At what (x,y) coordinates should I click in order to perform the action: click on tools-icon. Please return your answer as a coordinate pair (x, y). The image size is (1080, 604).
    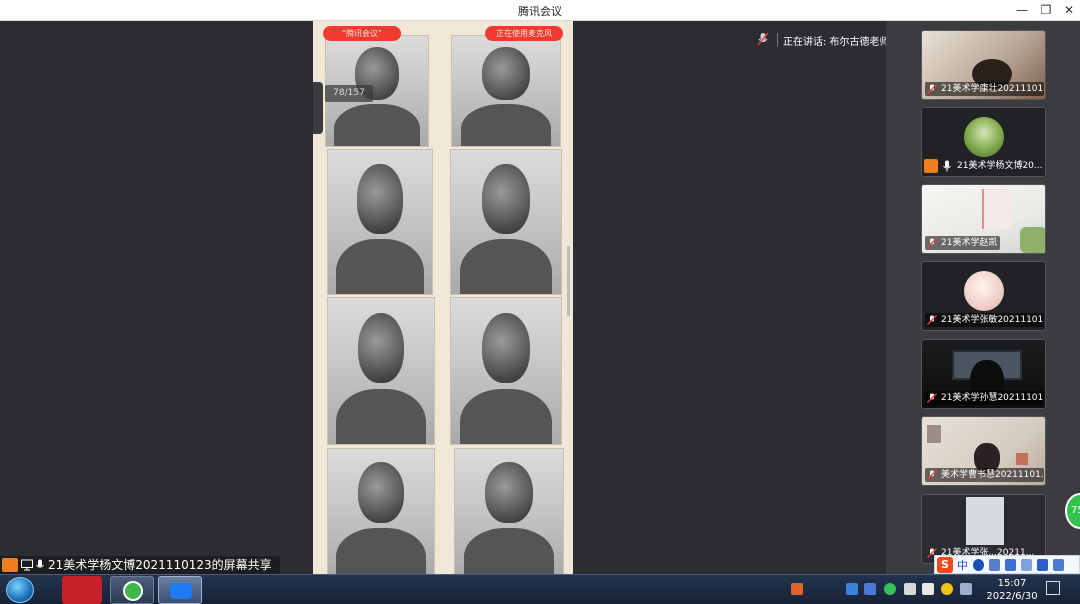
    Looking at the image, I should click on (1058, 565).